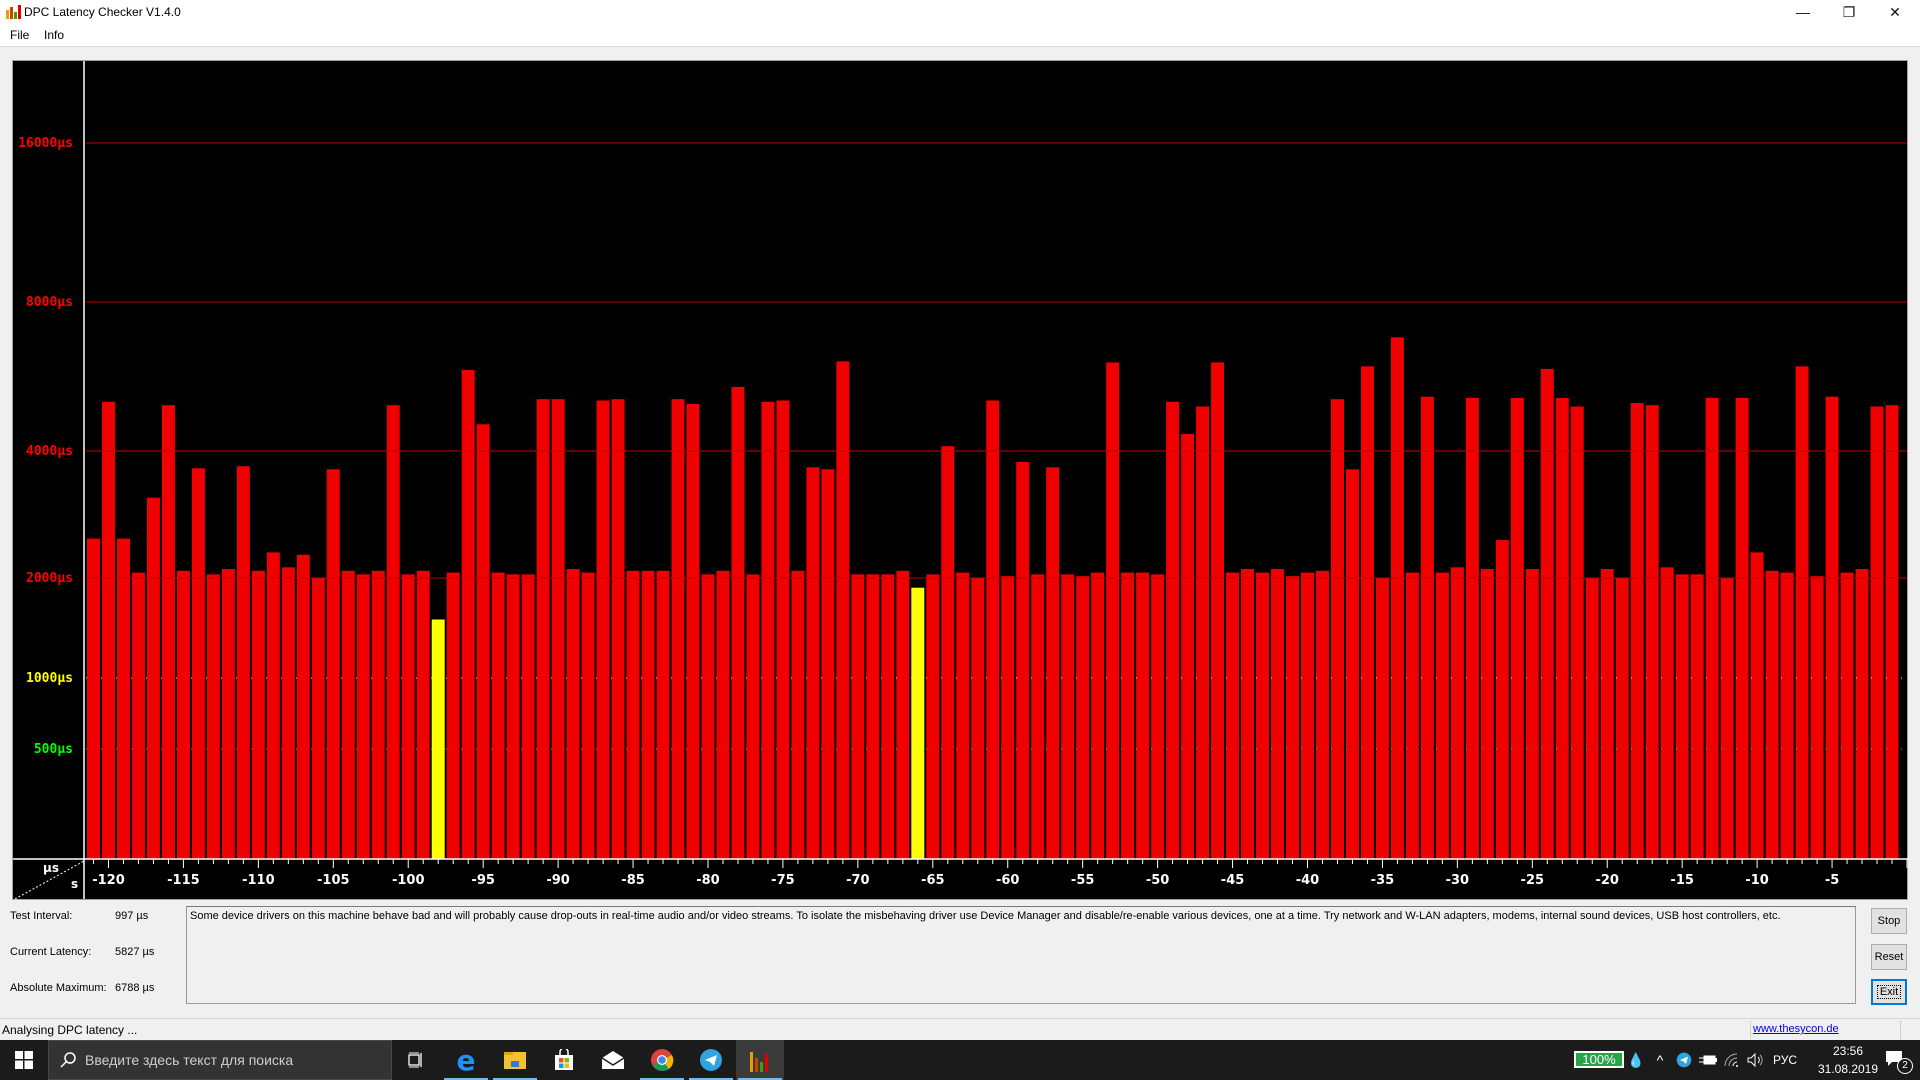 Image resolution: width=1920 pixels, height=1080 pixels. I want to click on volume-button, so click(1756, 1060).